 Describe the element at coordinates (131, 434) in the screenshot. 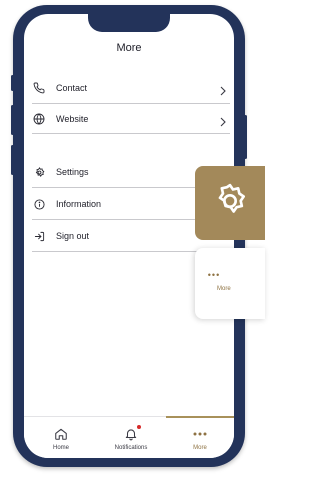

I see `bell-icon` at that location.